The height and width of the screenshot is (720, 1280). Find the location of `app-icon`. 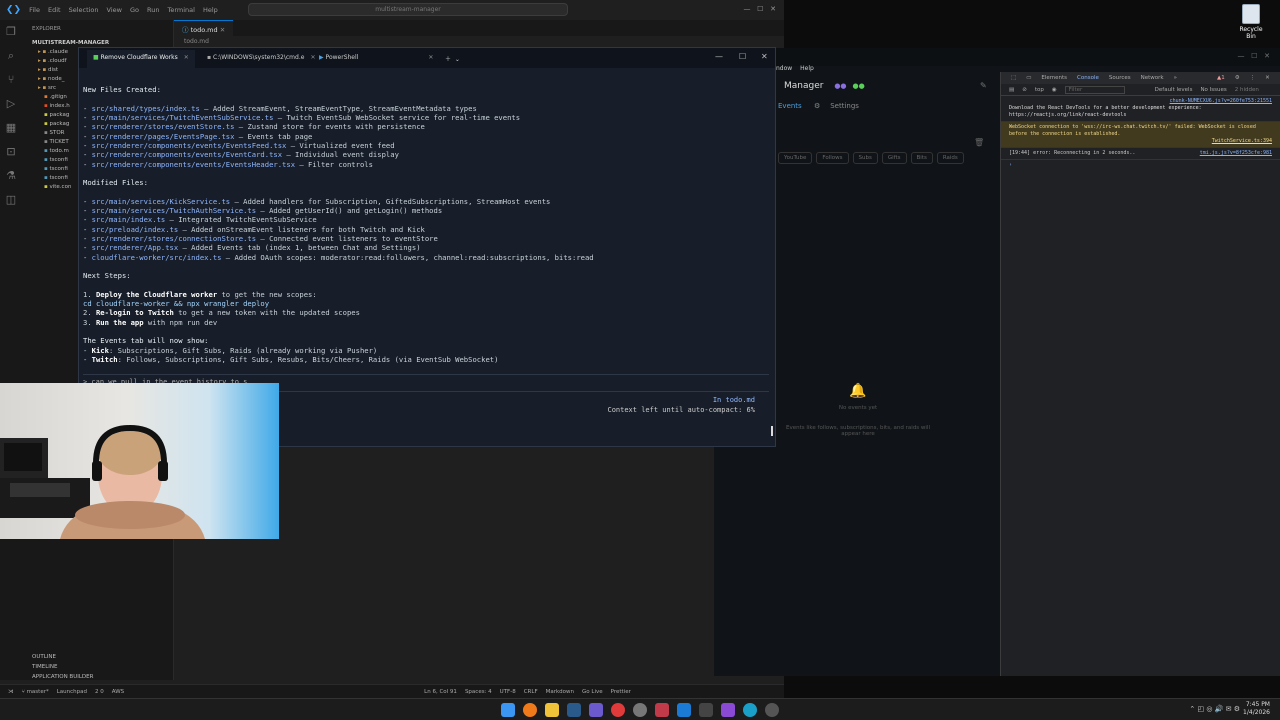

app-icon is located at coordinates (662, 710).